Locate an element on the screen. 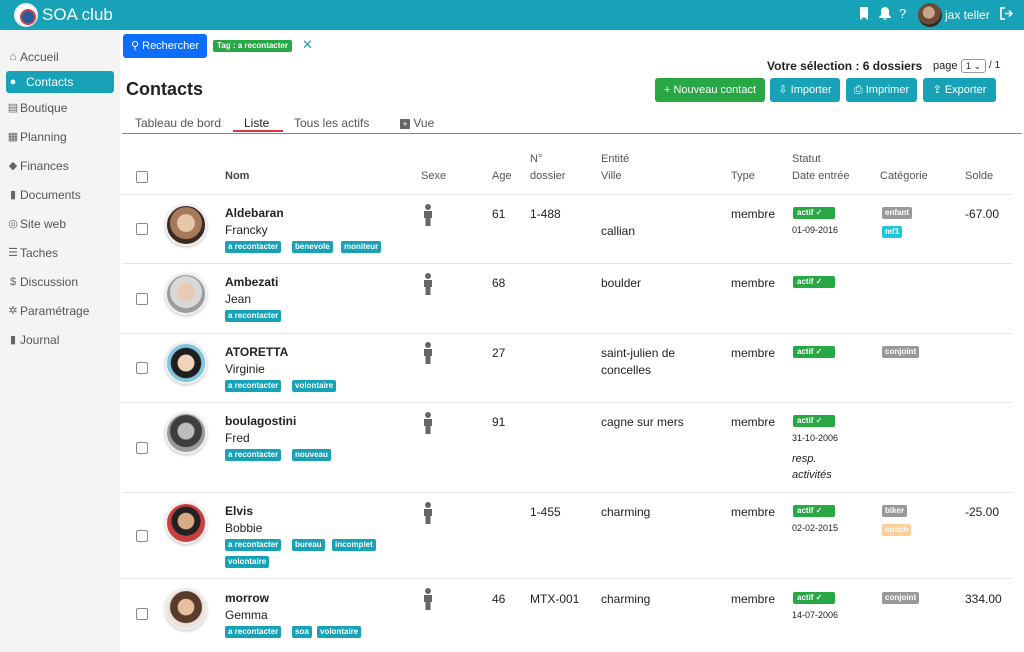 The image size is (1024, 652). column-header-date-entree: Date entrée is located at coordinates (820, 176).